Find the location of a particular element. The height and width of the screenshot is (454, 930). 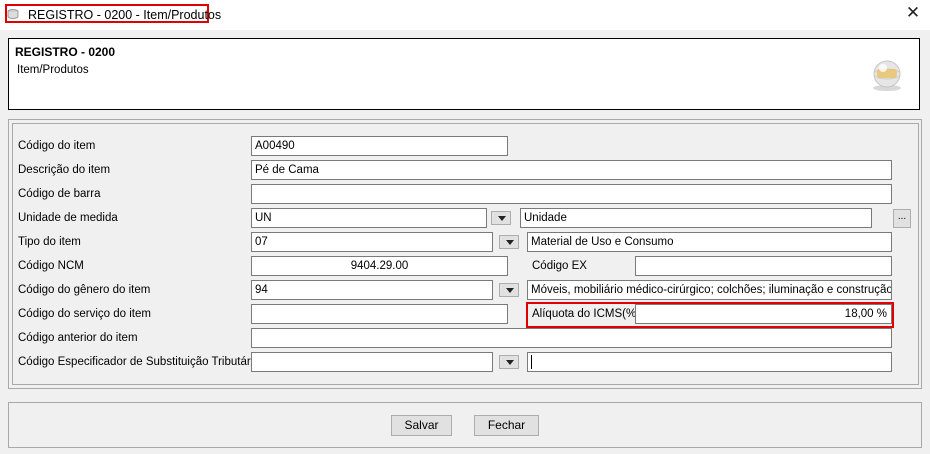

close-icon: ✕ is located at coordinates (913, 12).